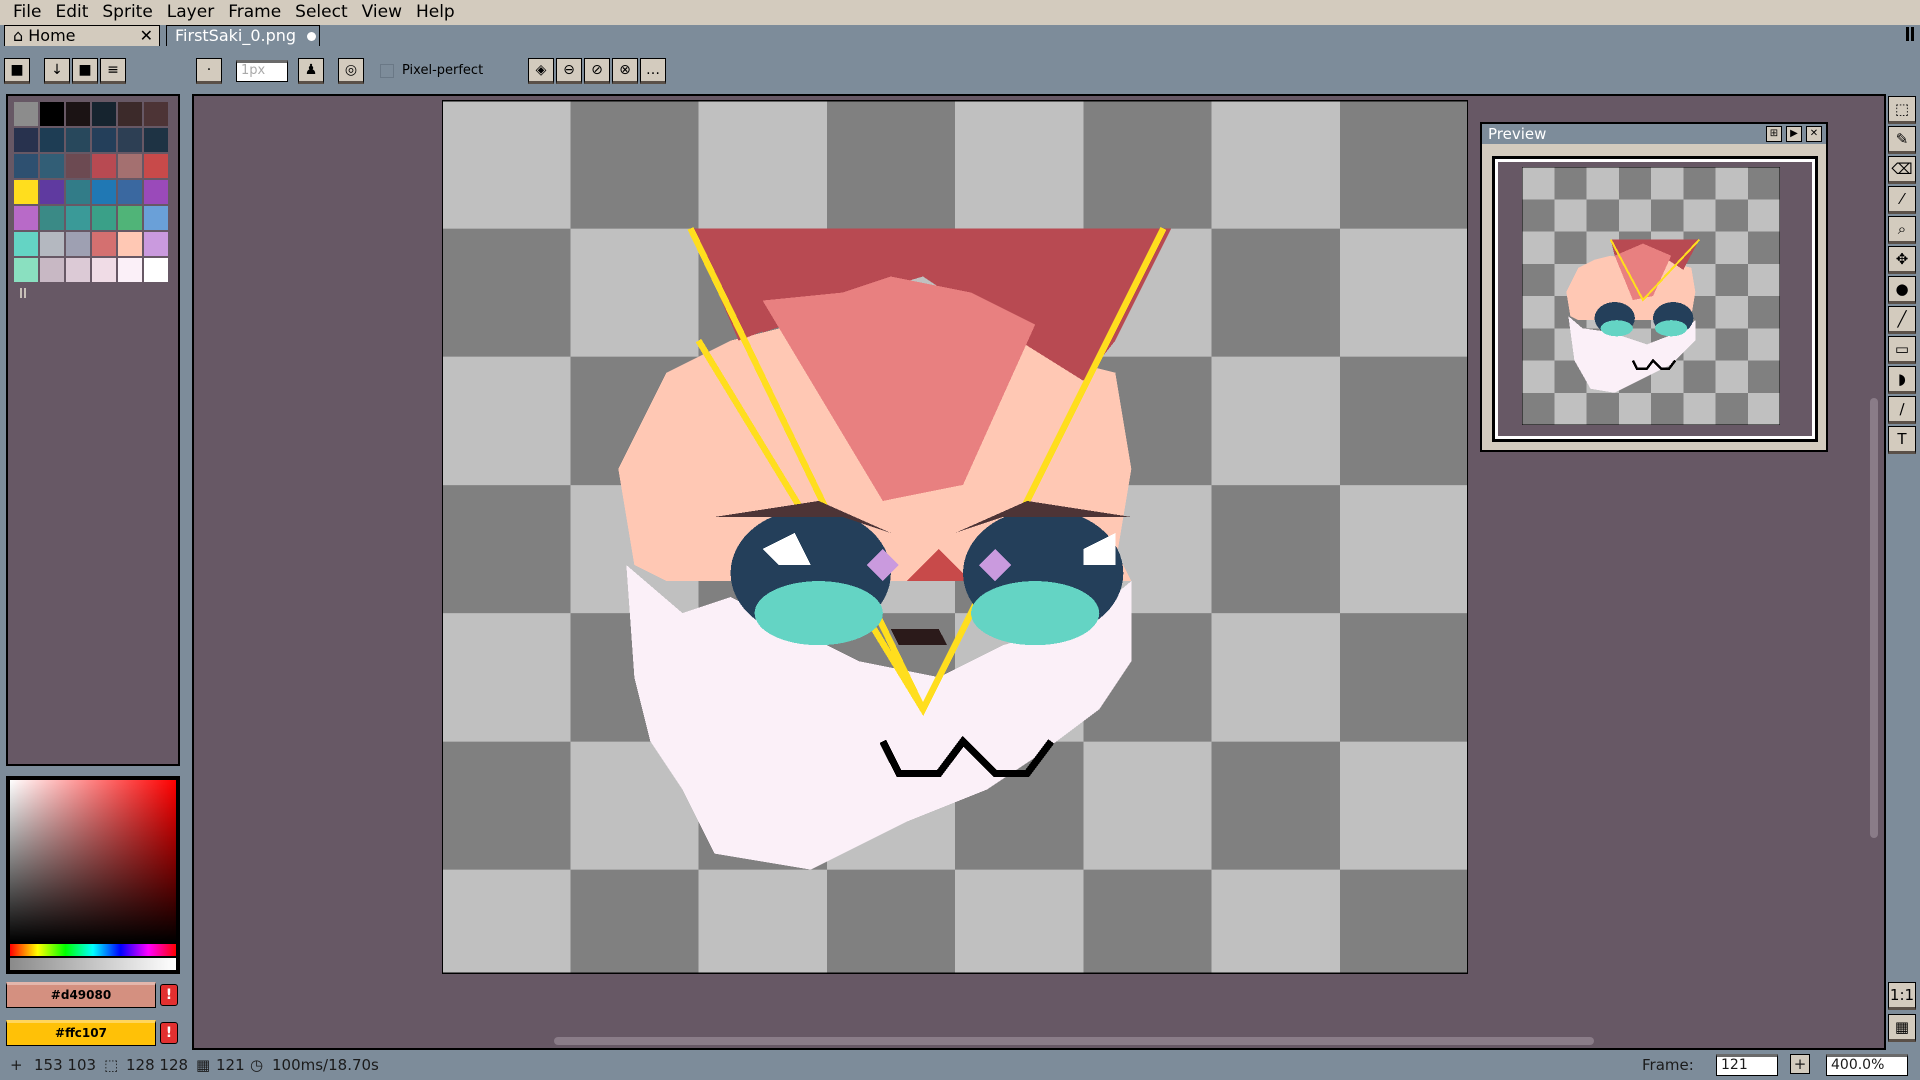 The height and width of the screenshot is (1080, 1920). Describe the element at coordinates (1910, 34) in the screenshot. I see `pause-icon` at that location.